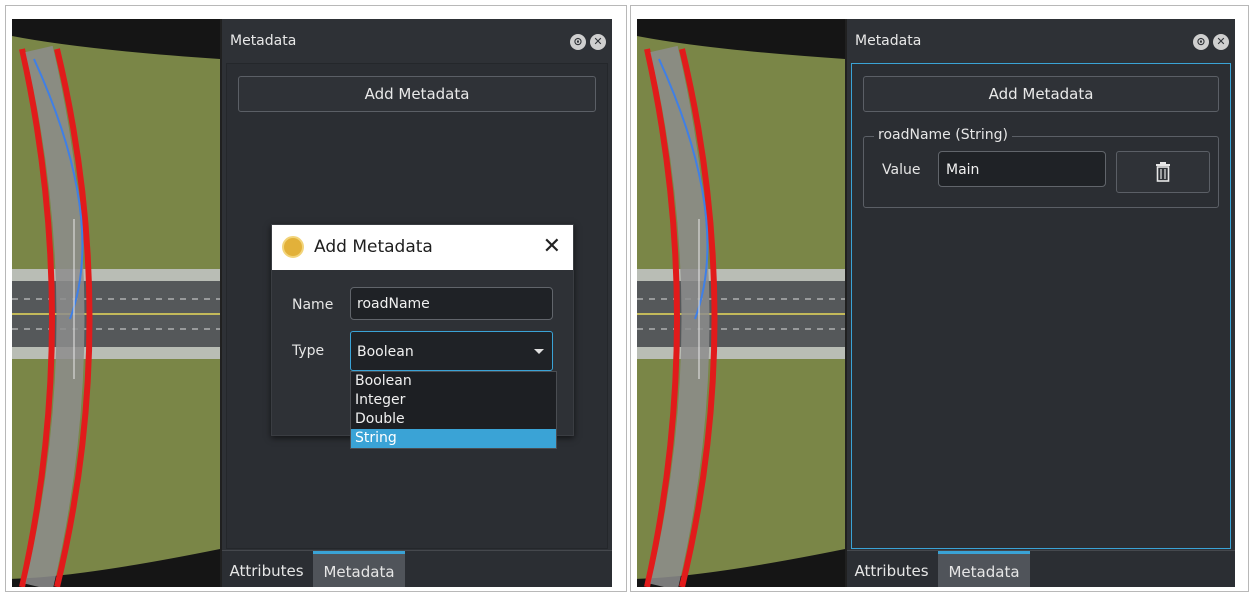 Image resolution: width=1253 pixels, height=596 pixels. What do you see at coordinates (373, 247) in the screenshot?
I see `dialog-title: Add Metadata` at bounding box center [373, 247].